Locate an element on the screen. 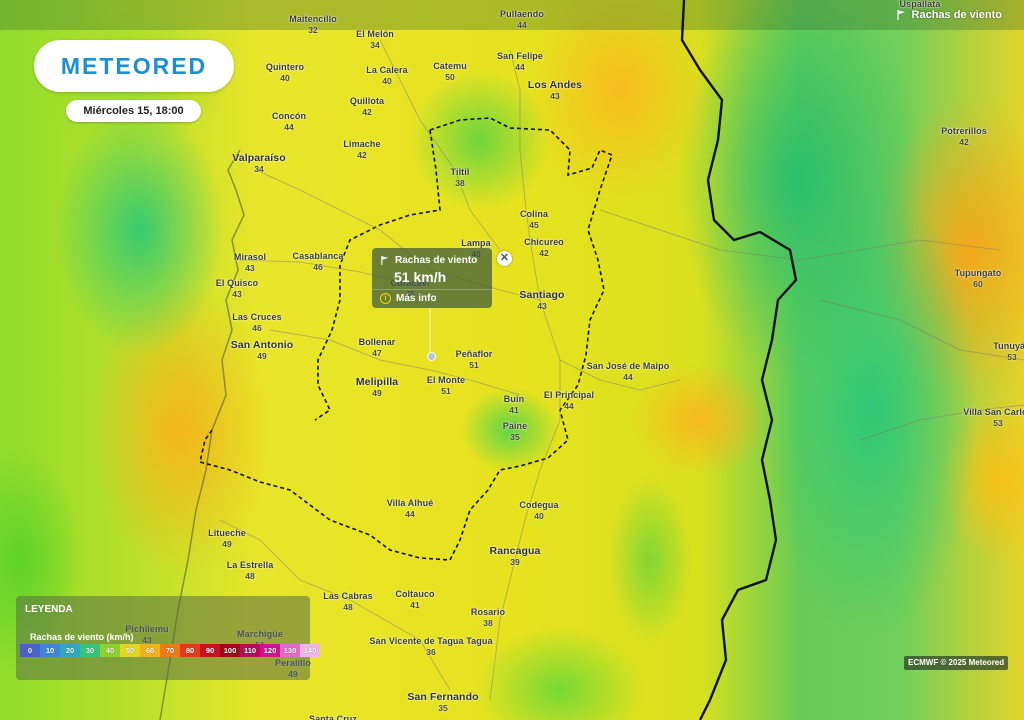  city-label: San Vicente de Tagua Tagua 36 is located at coordinates (430, 647).